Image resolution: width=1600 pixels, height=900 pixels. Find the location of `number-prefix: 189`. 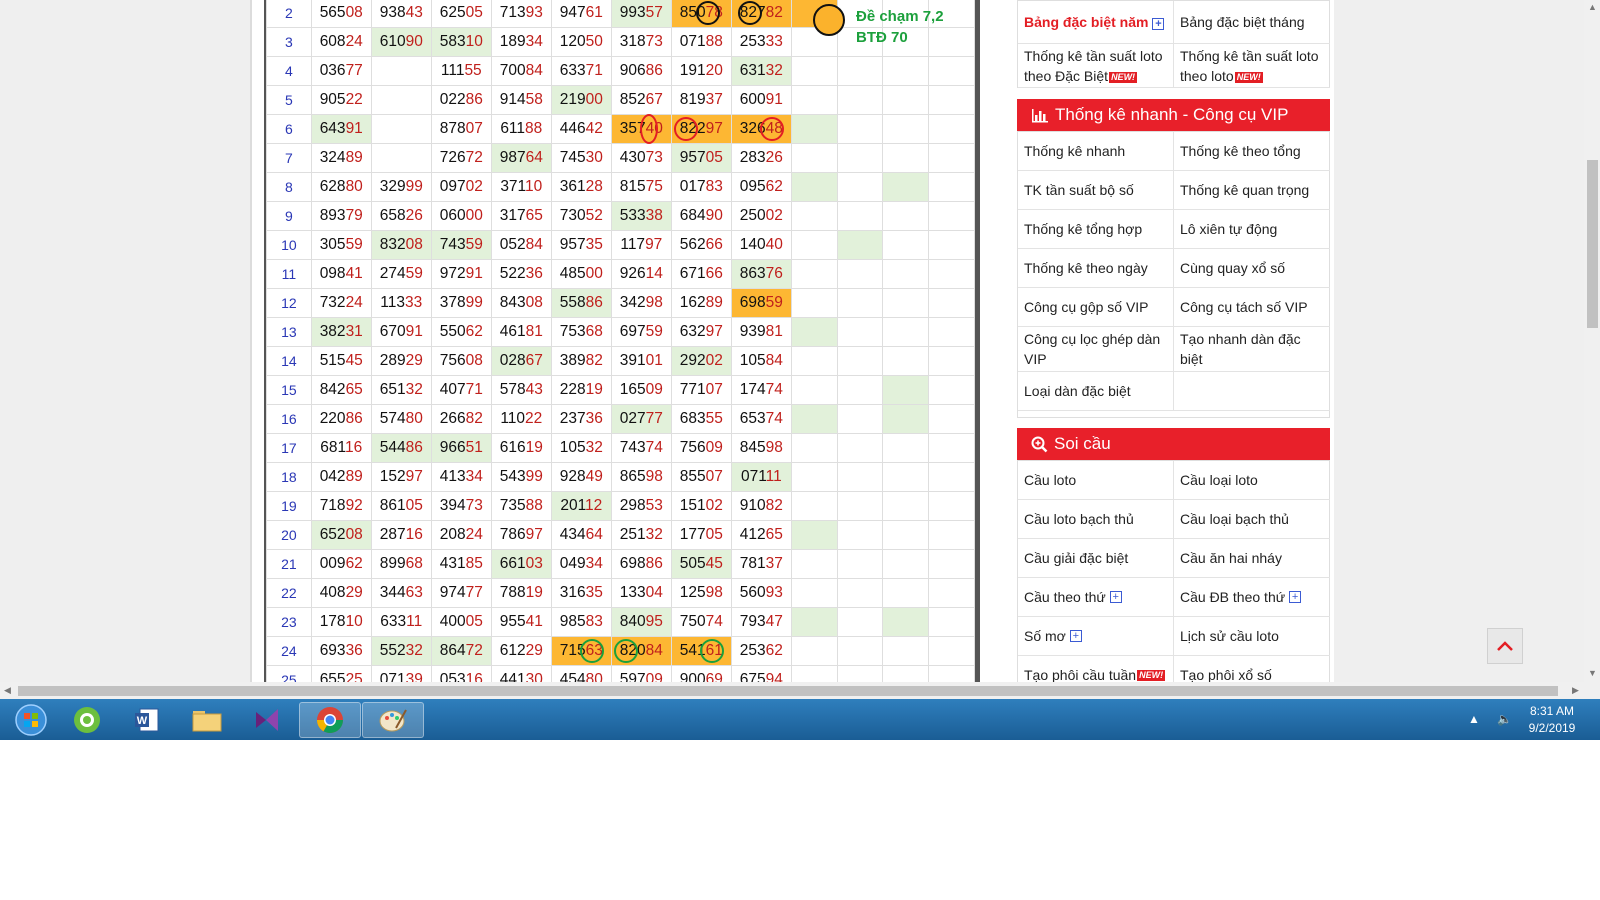

number-prefix: 189 is located at coordinates (512, 41).